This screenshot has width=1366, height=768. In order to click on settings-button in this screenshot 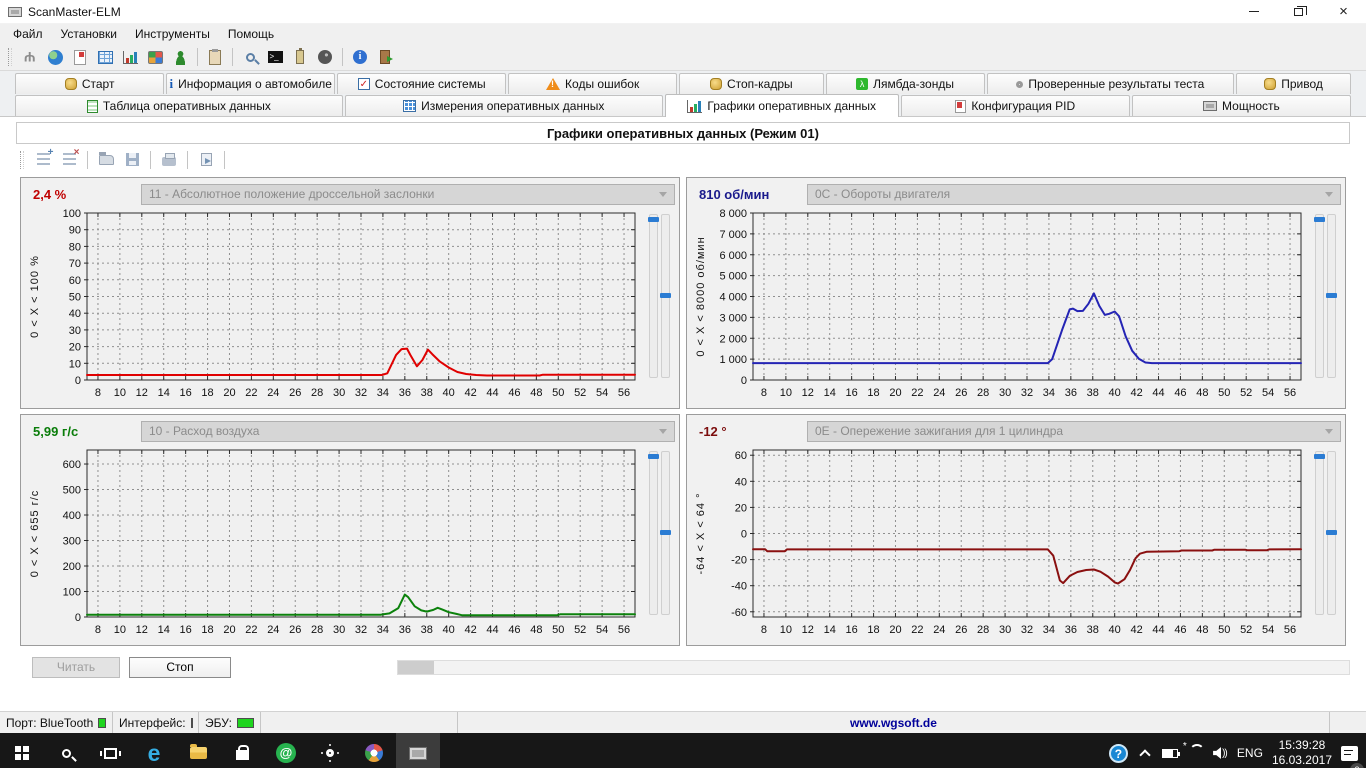, I will do `click(330, 750)`.